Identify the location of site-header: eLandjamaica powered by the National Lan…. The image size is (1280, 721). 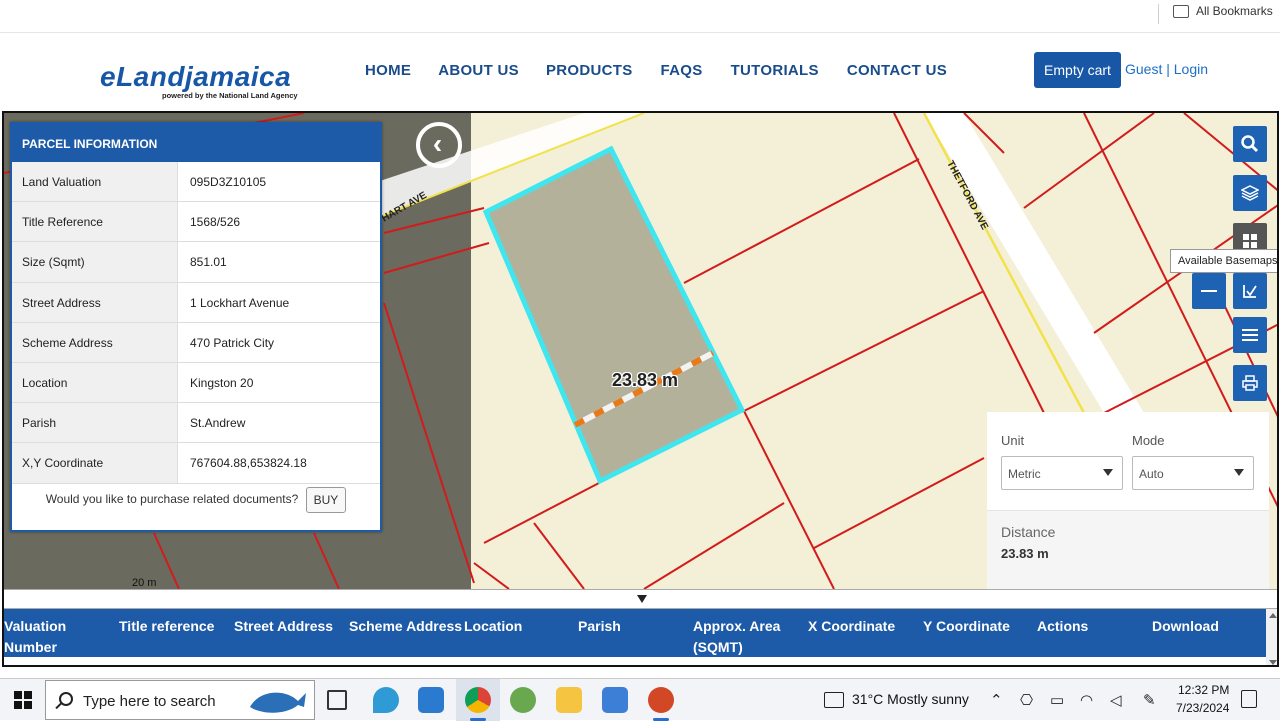
(640, 71).